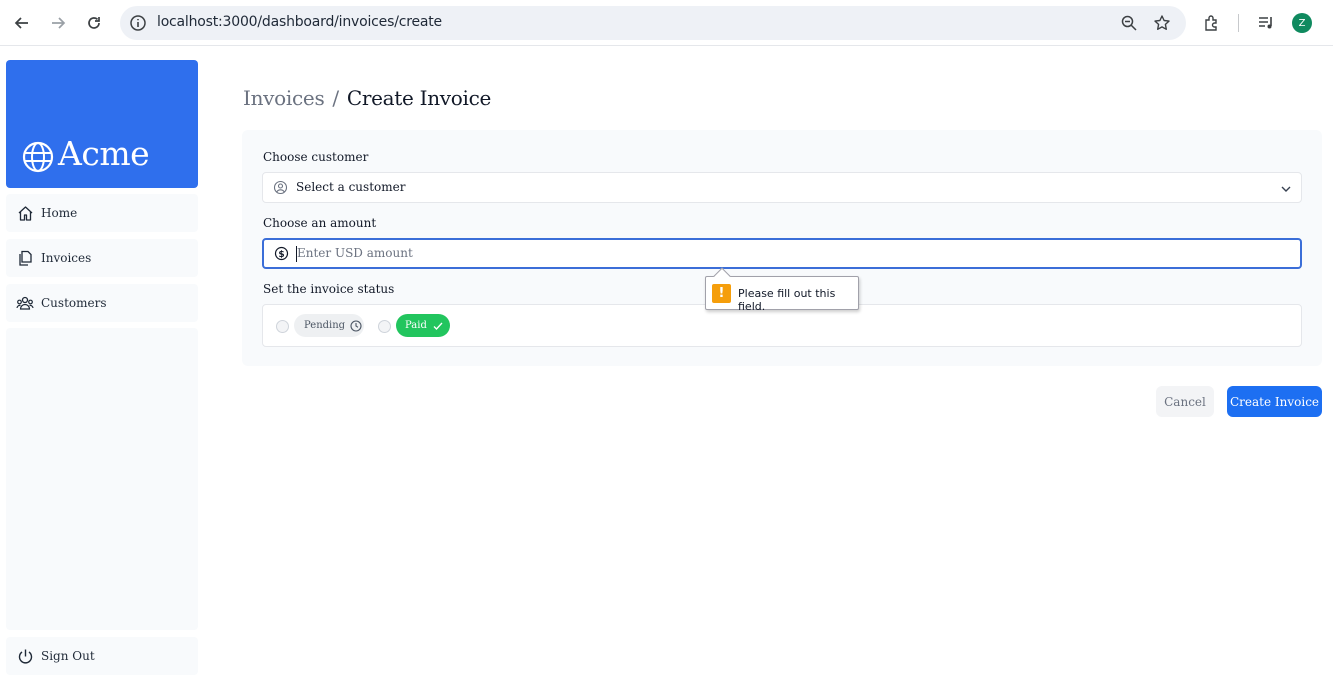 The image size is (1333, 680). What do you see at coordinates (1274, 401) in the screenshot?
I see `create-invoice-button: Create Invoice` at bounding box center [1274, 401].